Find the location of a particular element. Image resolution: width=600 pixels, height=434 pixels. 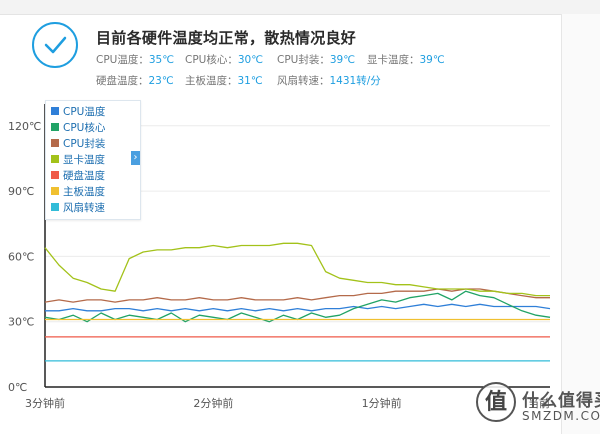

stat-label: CPU封装： is located at coordinates (303, 60).